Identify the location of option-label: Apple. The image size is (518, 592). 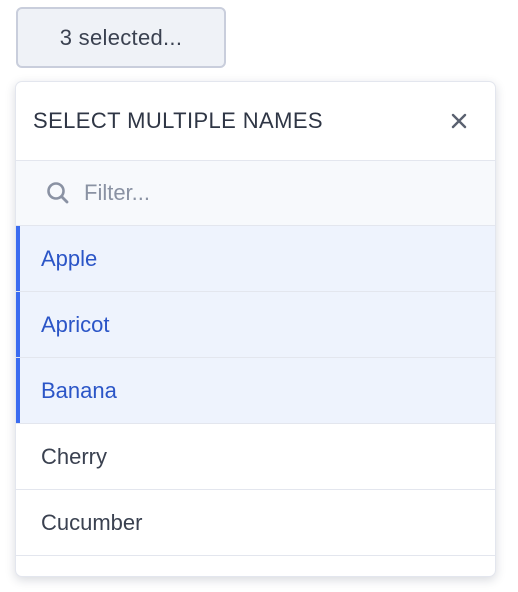
(69, 258).